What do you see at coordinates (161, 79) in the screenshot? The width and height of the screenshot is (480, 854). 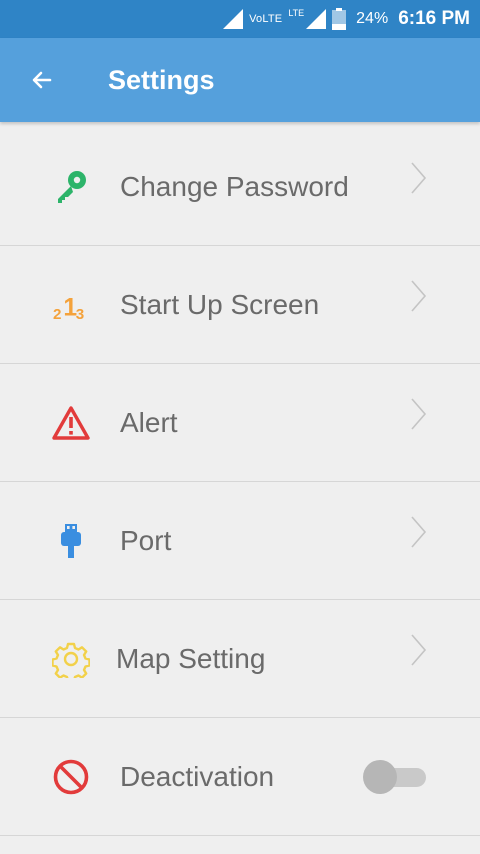 I see `page-title: Settings` at bounding box center [161, 79].